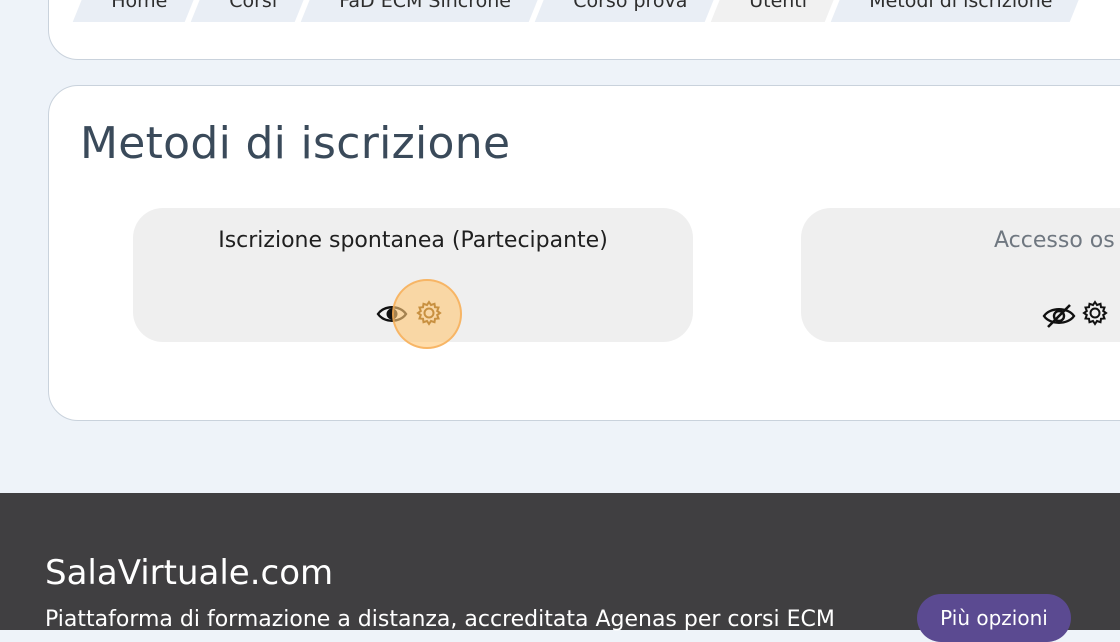 This screenshot has height=642, width=1120. Describe the element at coordinates (1054, 240) in the screenshot. I see `method-title: Accesso os` at that location.